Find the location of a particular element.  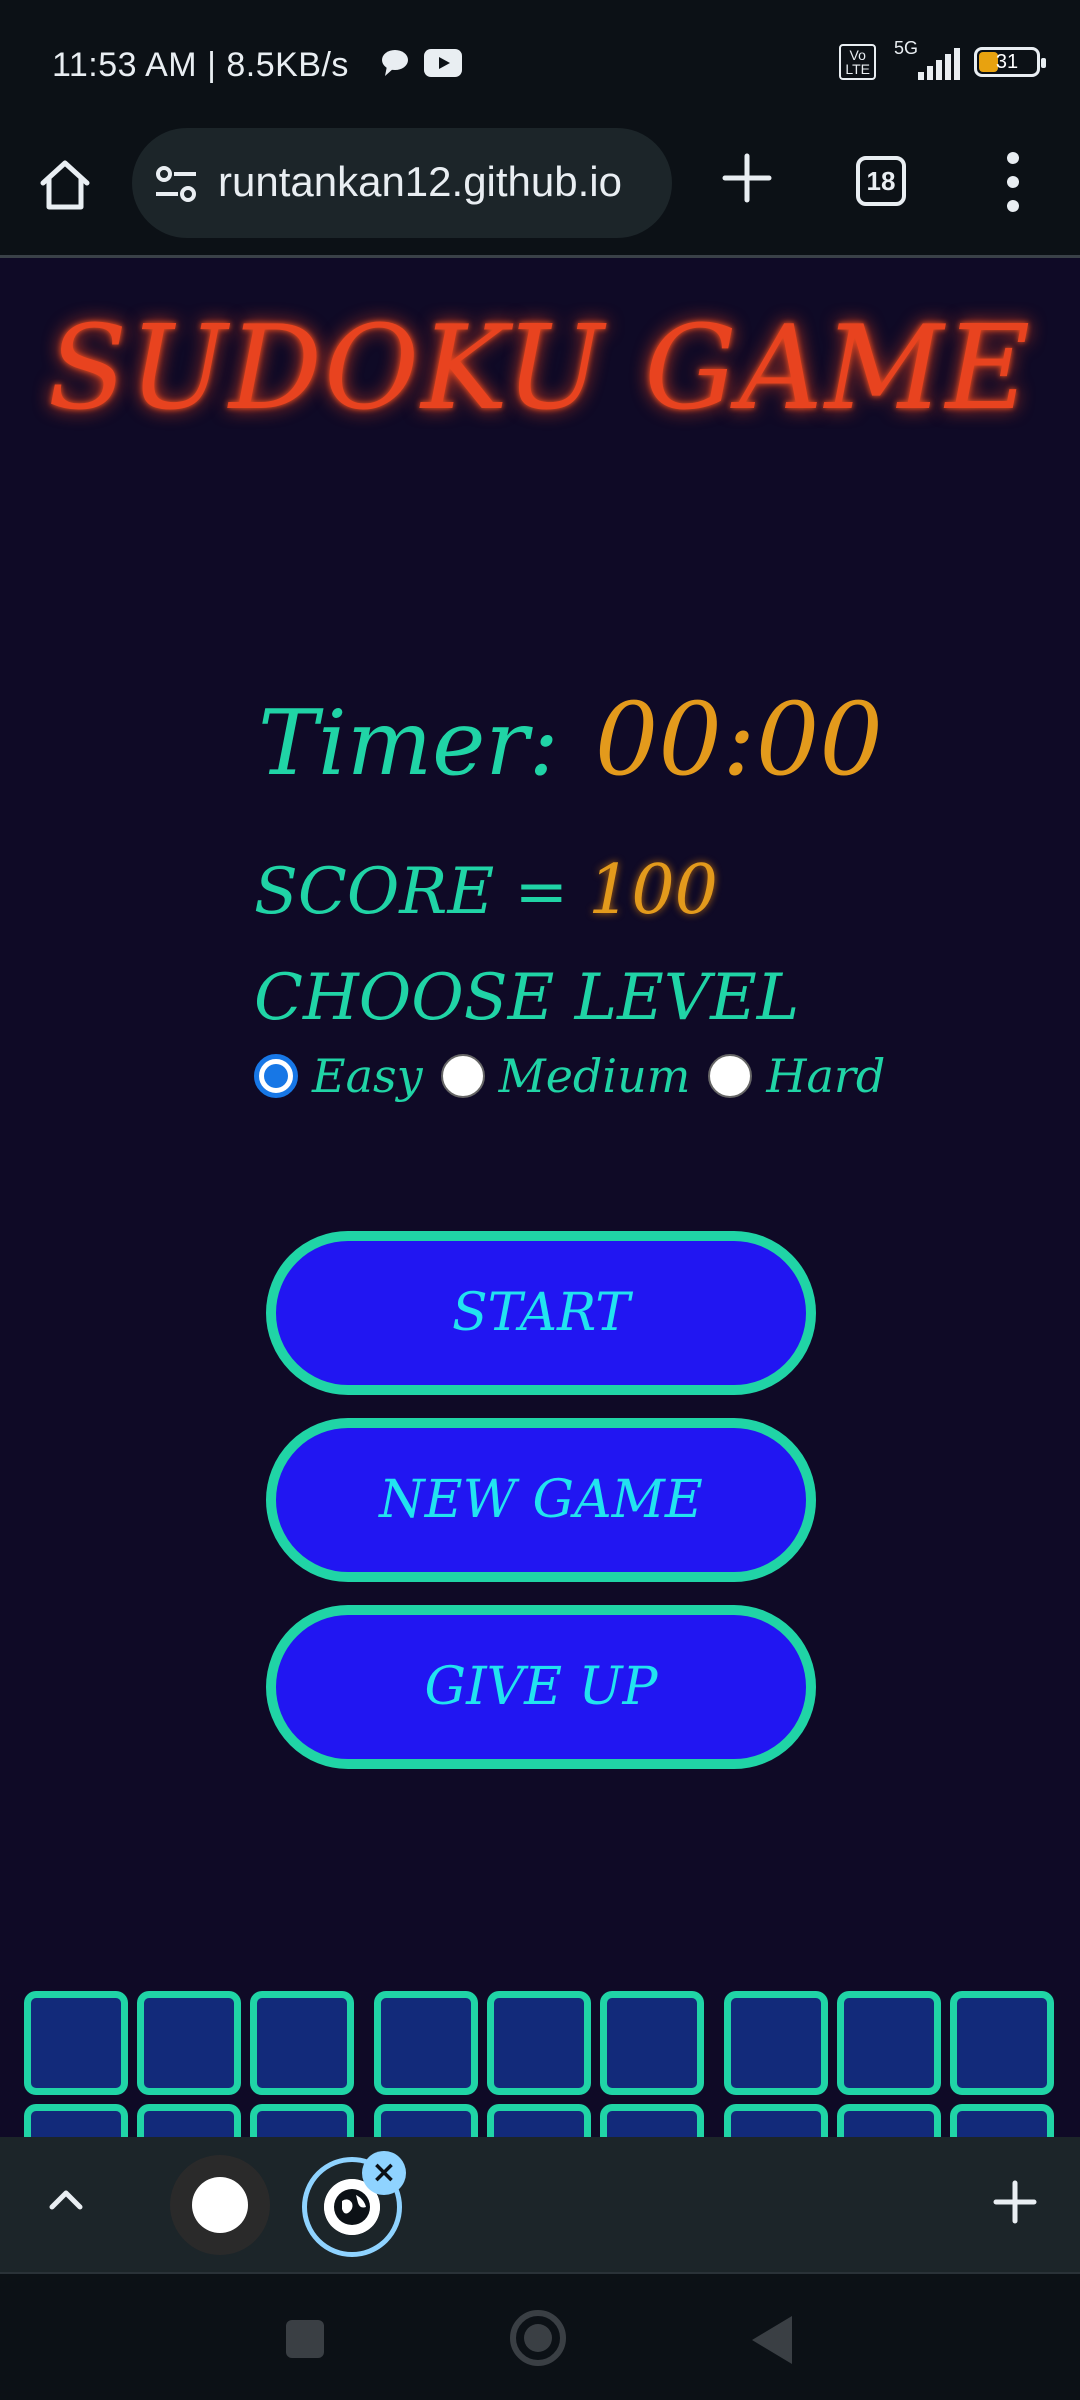

close-icon: × is located at coordinates (384, 2173).